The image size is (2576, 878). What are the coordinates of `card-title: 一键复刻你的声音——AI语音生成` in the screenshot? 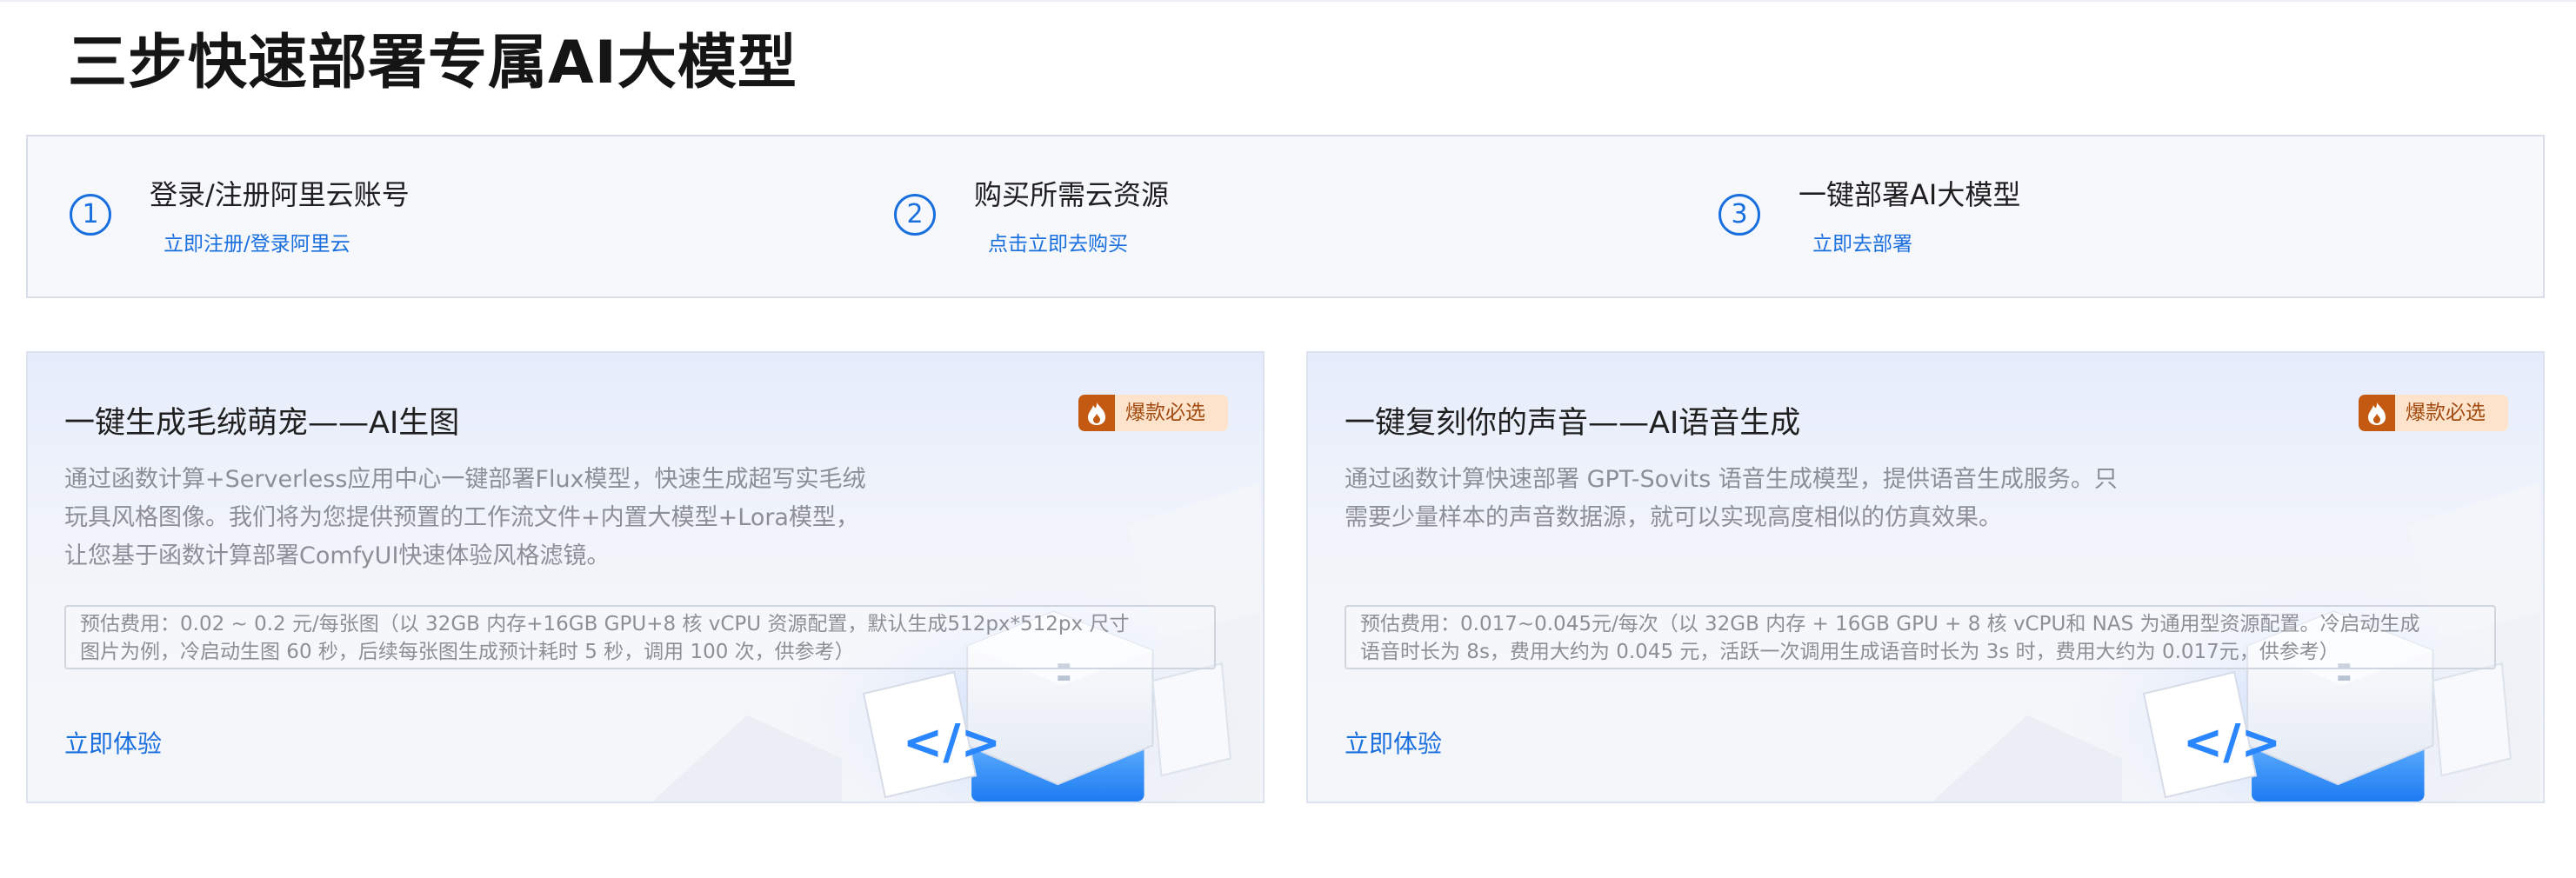 It's located at (1573, 423).